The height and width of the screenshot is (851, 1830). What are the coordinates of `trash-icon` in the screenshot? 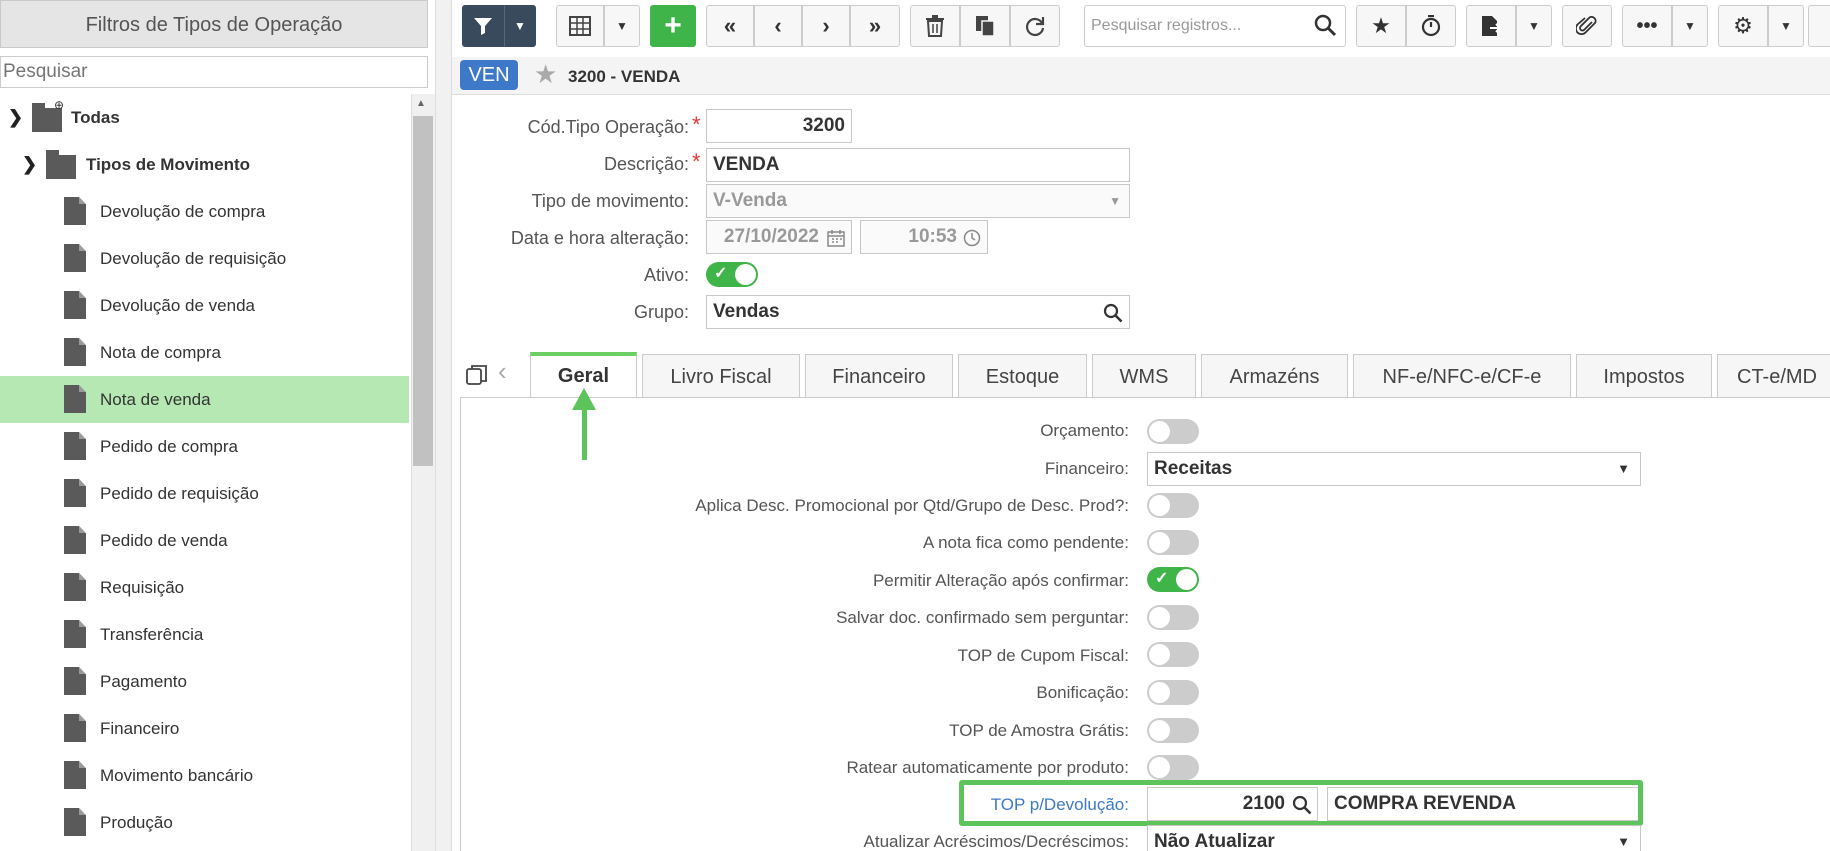 It's located at (935, 26).